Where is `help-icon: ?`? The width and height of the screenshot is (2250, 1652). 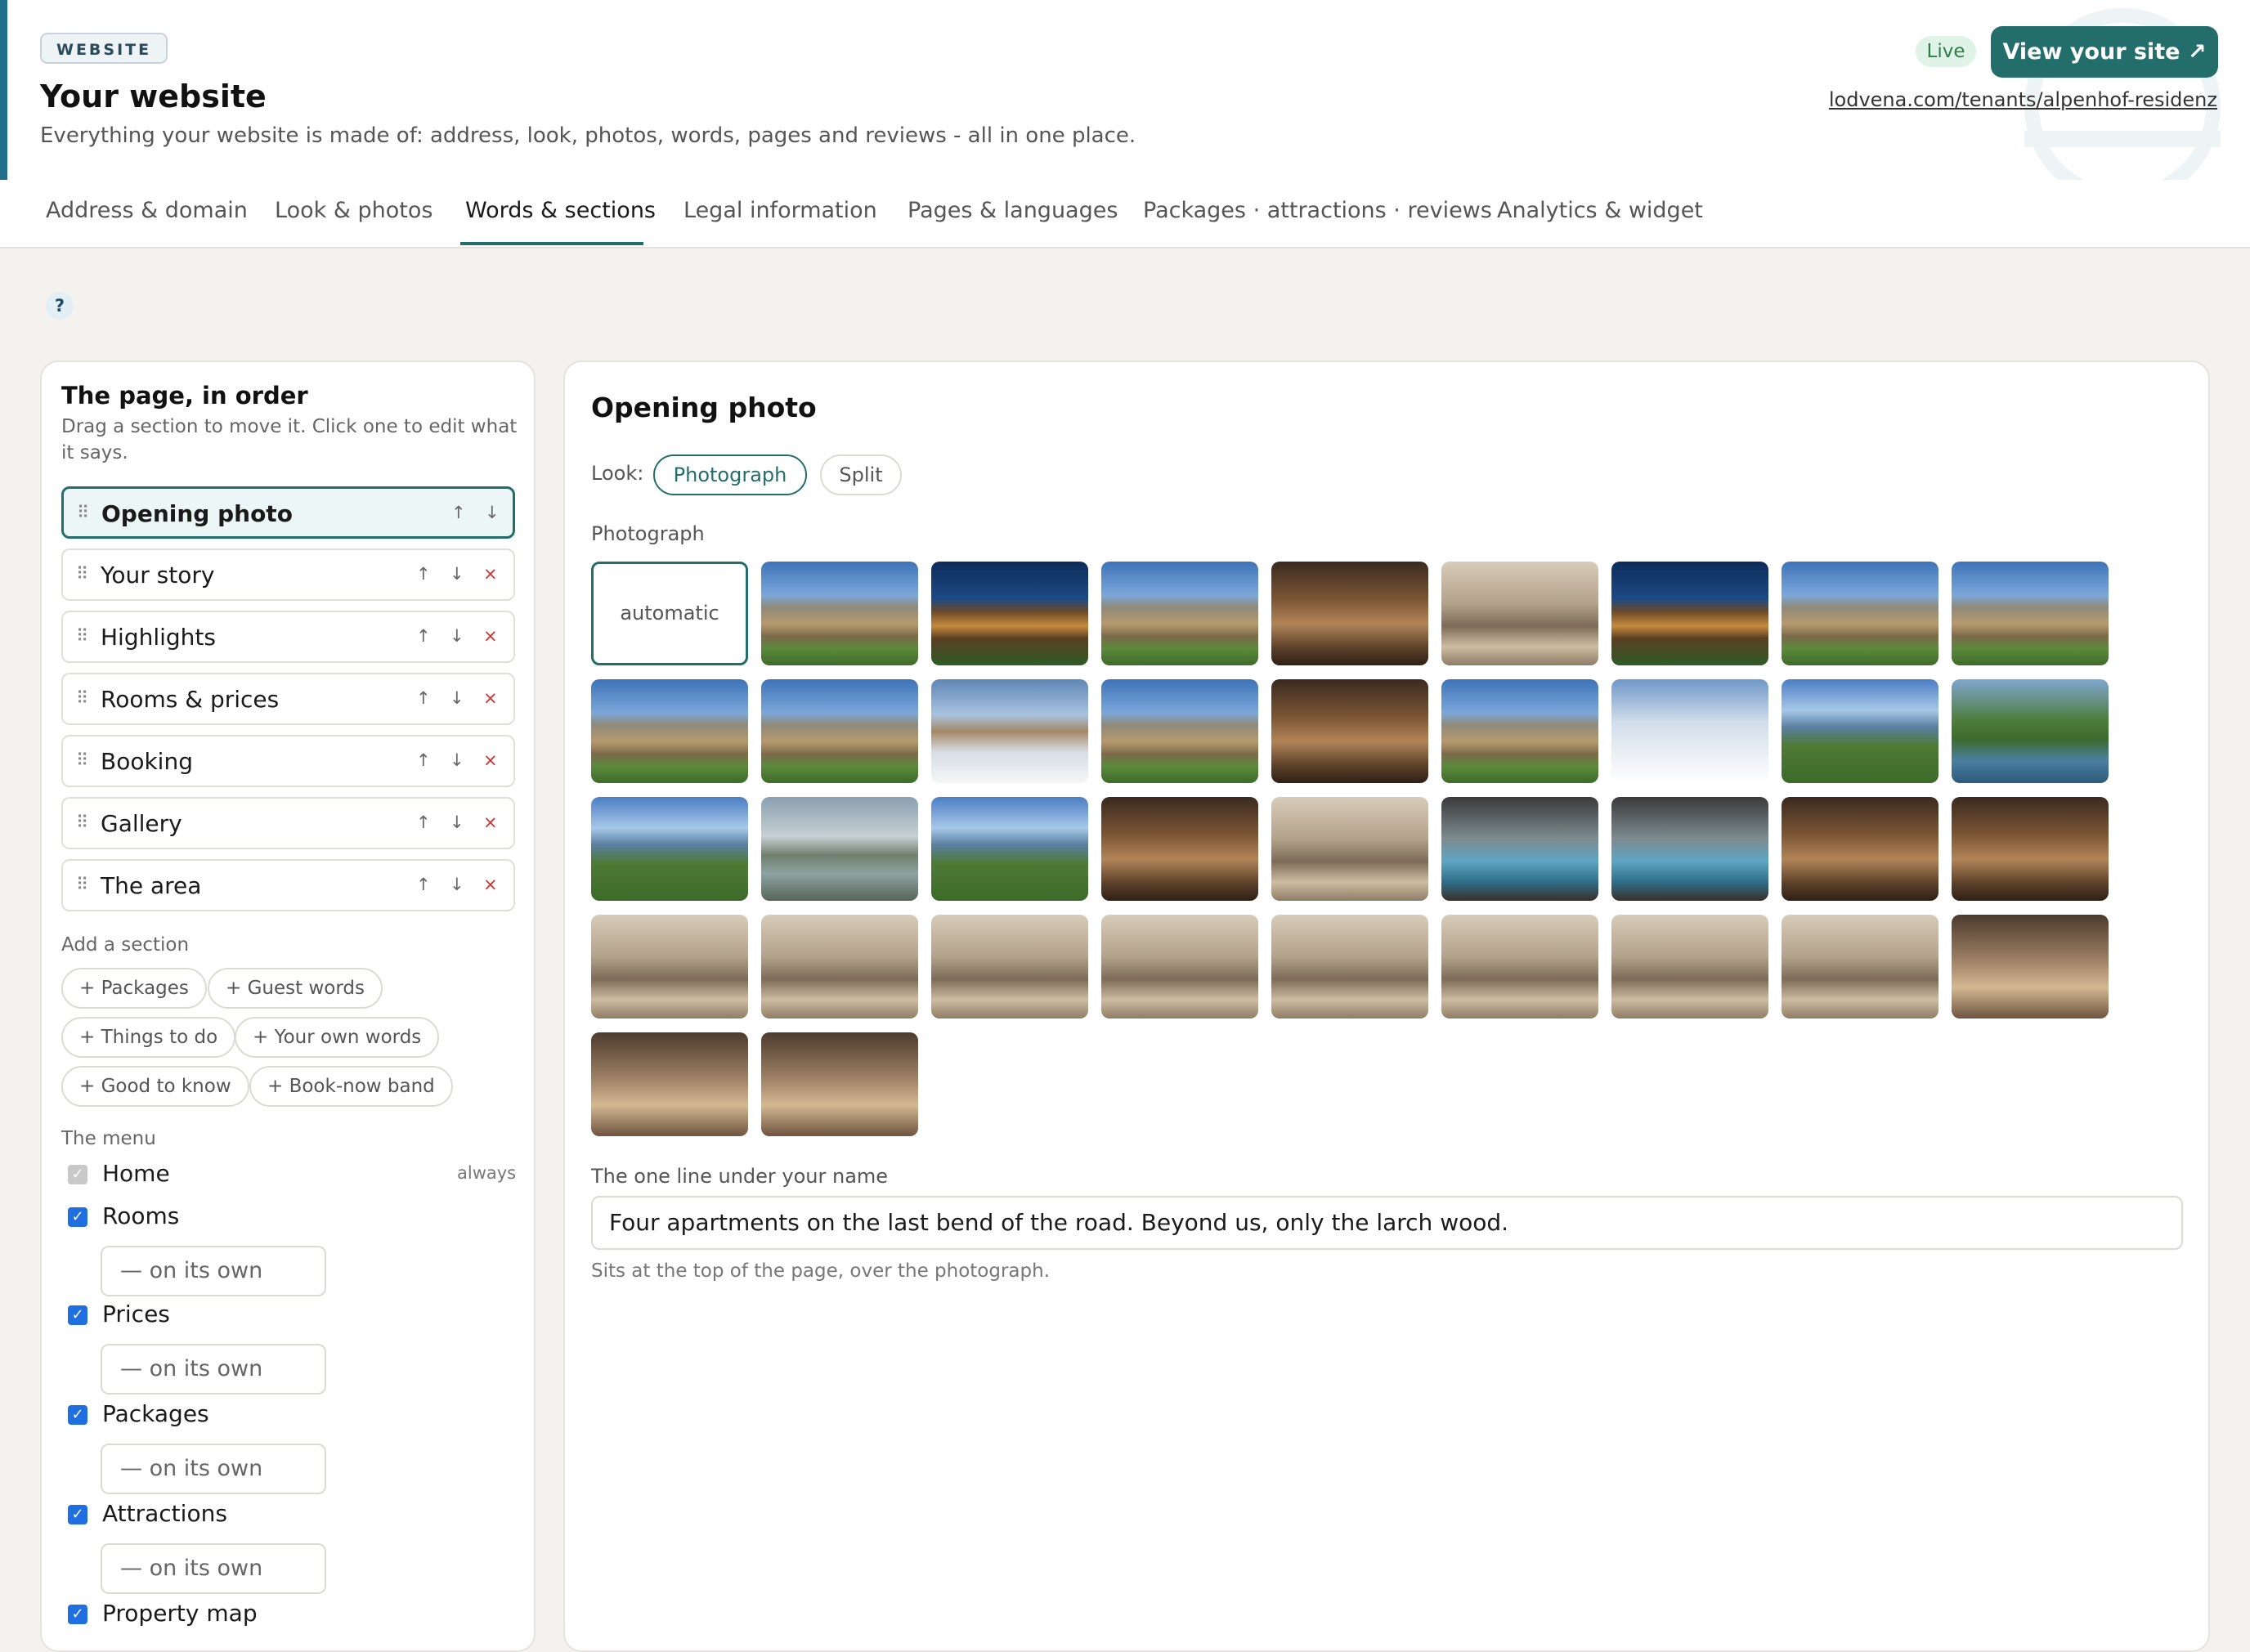 help-icon: ? is located at coordinates (60, 306).